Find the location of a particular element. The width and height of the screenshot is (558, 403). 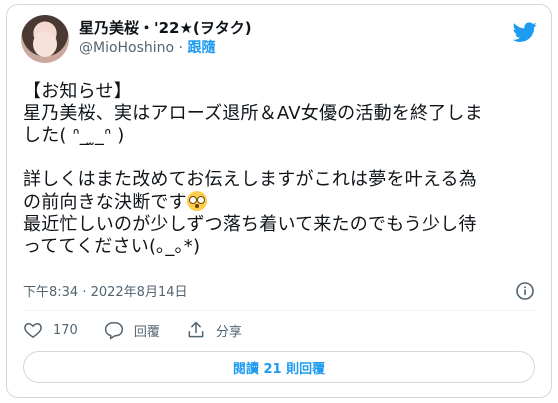

timestamp: 下午8:34 · 2022年8月14日 is located at coordinates (105, 292).